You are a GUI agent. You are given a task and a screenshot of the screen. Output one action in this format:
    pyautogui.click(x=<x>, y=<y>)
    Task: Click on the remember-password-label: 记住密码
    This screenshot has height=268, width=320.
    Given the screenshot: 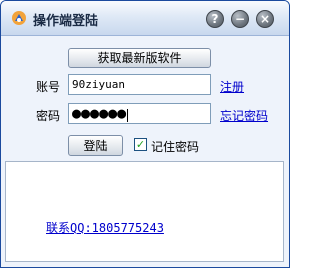 What is the action you would take?
    pyautogui.click(x=175, y=146)
    